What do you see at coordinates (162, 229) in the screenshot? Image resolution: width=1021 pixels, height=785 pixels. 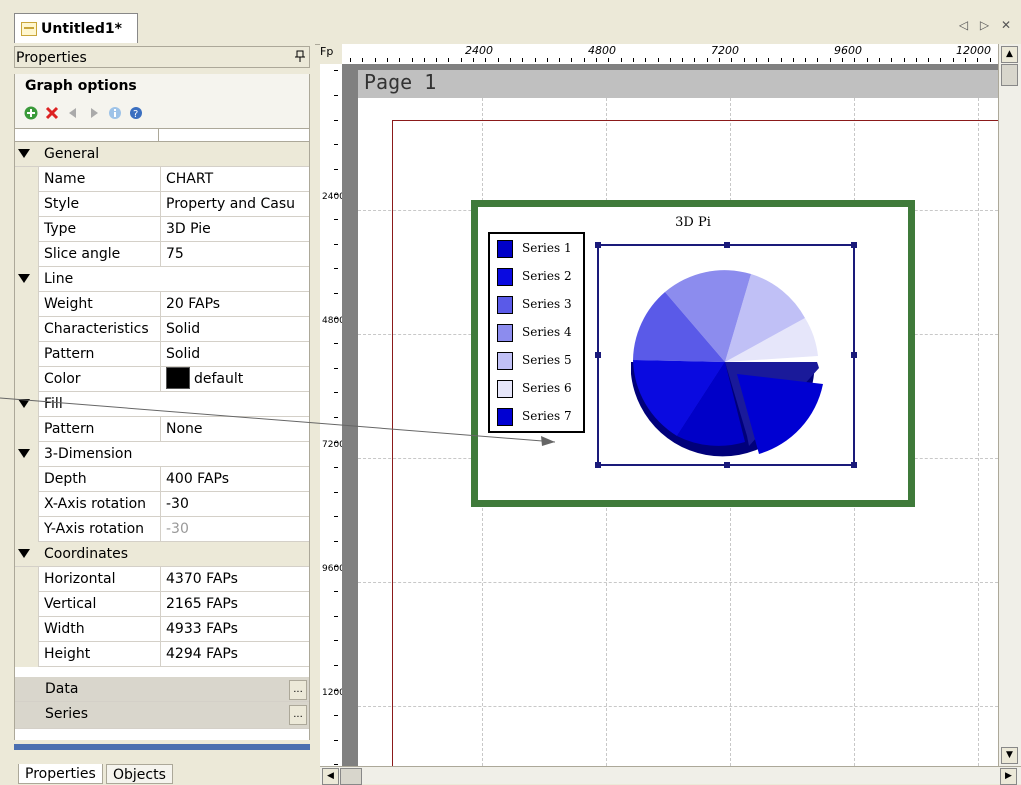 I see `prop-row-type: Type 3D Pie` at bounding box center [162, 229].